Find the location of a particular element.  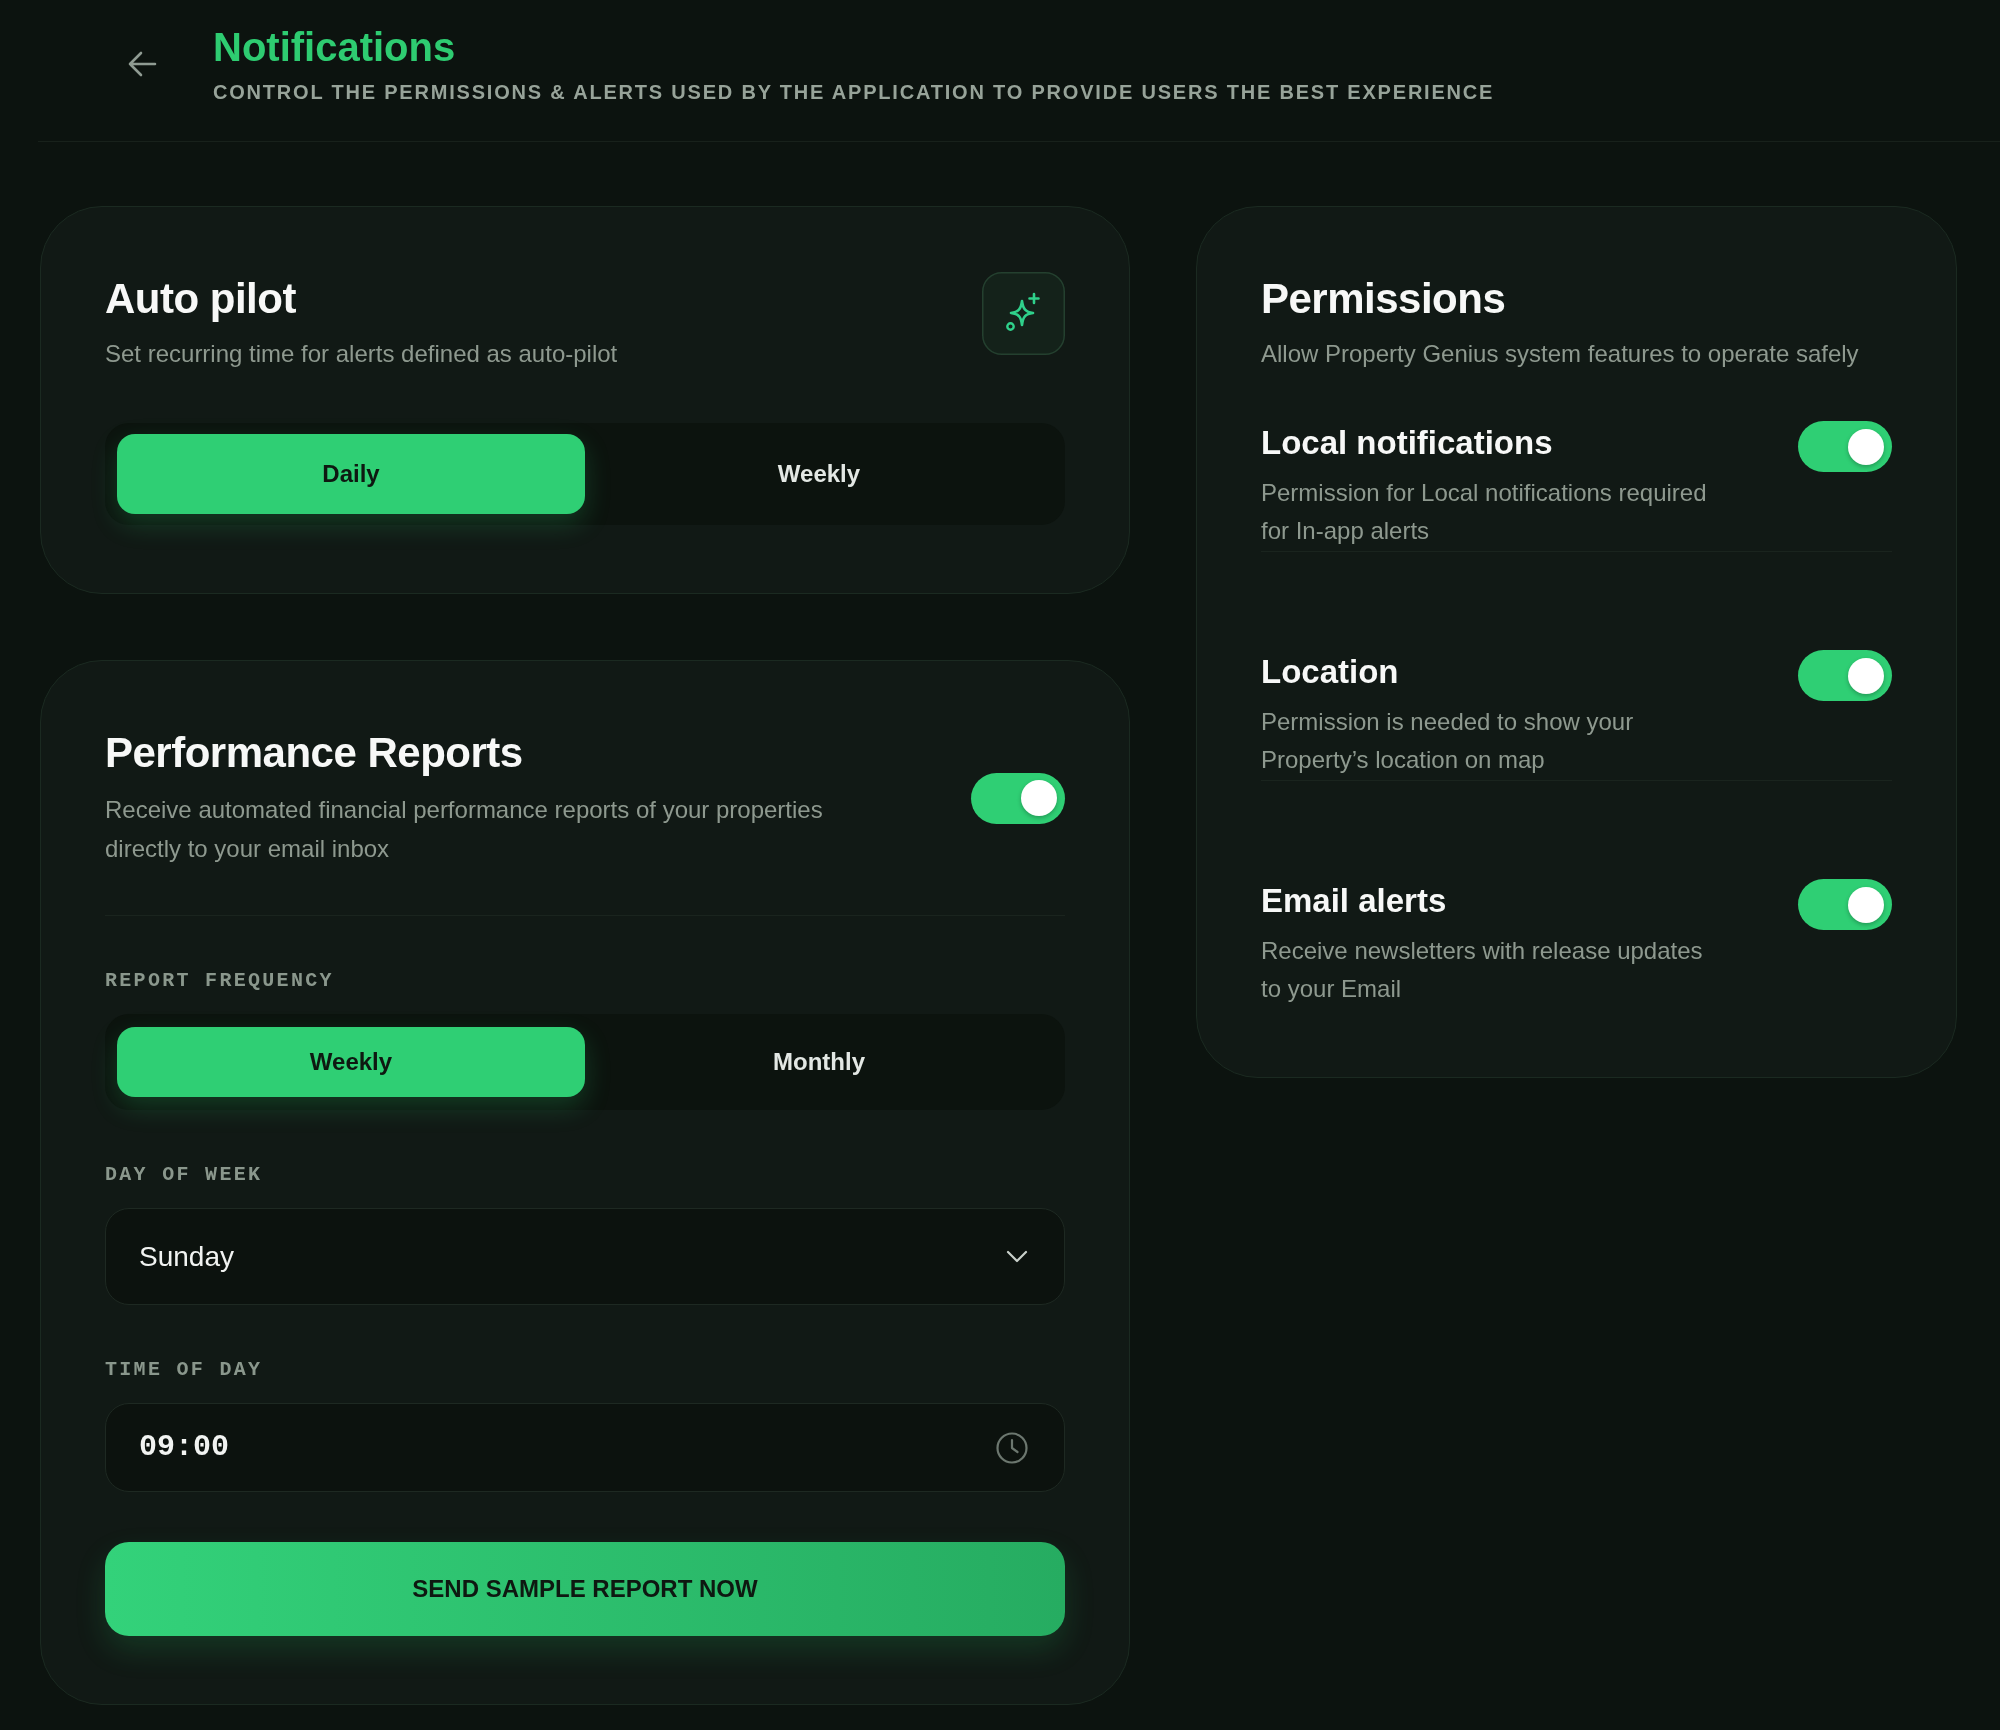

page-subtitle: CONTROL THE PERMISSIONS & ALERTS USED BY THE APPLICATION TO PROVIDE USERS THE BEST EXPERIENCE is located at coordinates (854, 92).